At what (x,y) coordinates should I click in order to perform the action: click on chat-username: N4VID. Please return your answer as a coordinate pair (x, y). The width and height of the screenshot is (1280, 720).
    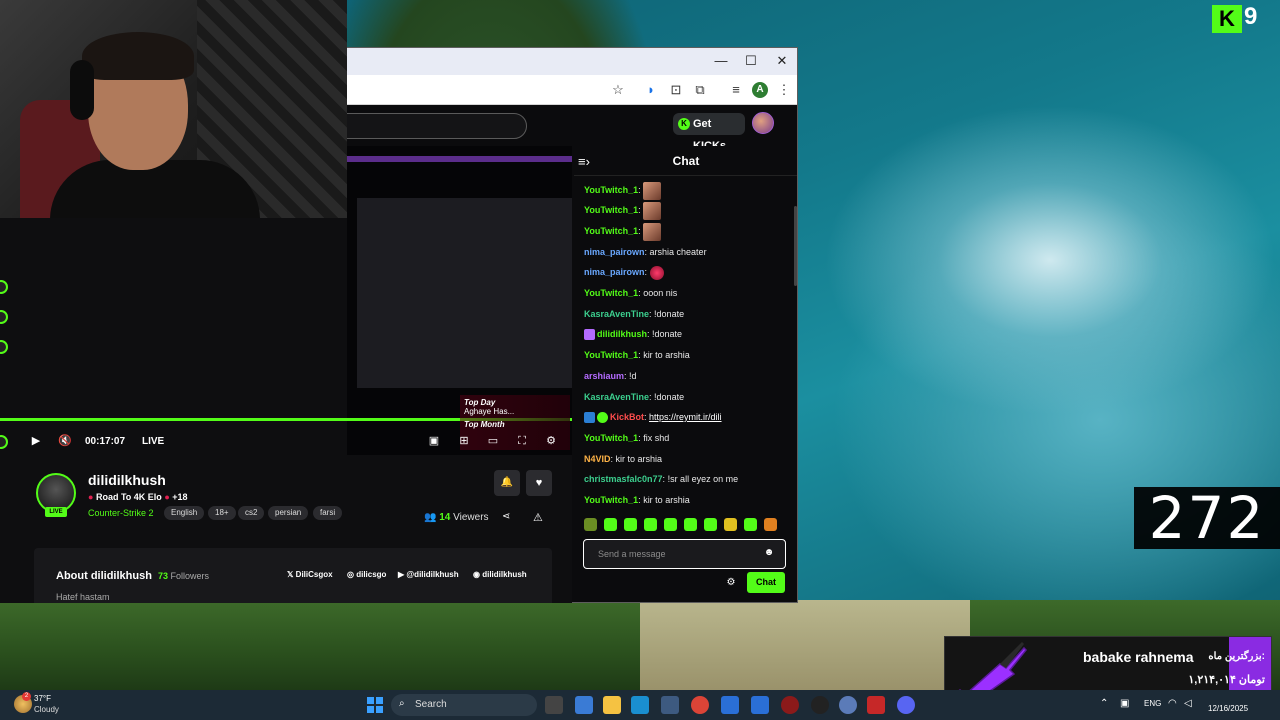
    Looking at the image, I should click on (597, 459).